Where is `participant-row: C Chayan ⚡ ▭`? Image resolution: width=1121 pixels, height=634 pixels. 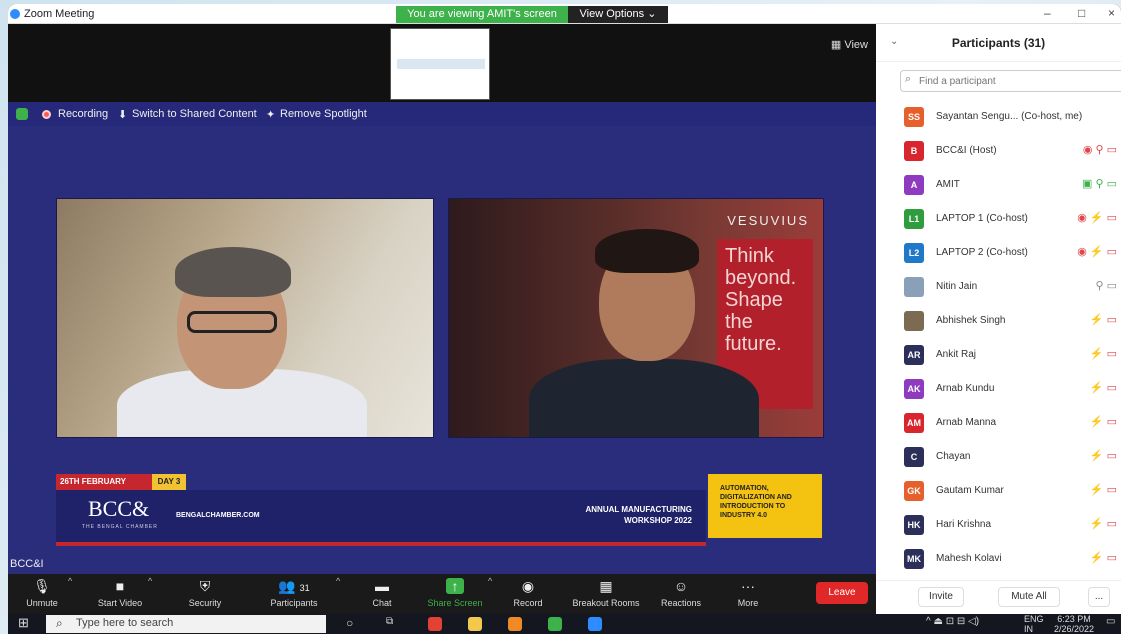
participant-row: C Chayan ⚡ ▭ is located at coordinates (998, 457).